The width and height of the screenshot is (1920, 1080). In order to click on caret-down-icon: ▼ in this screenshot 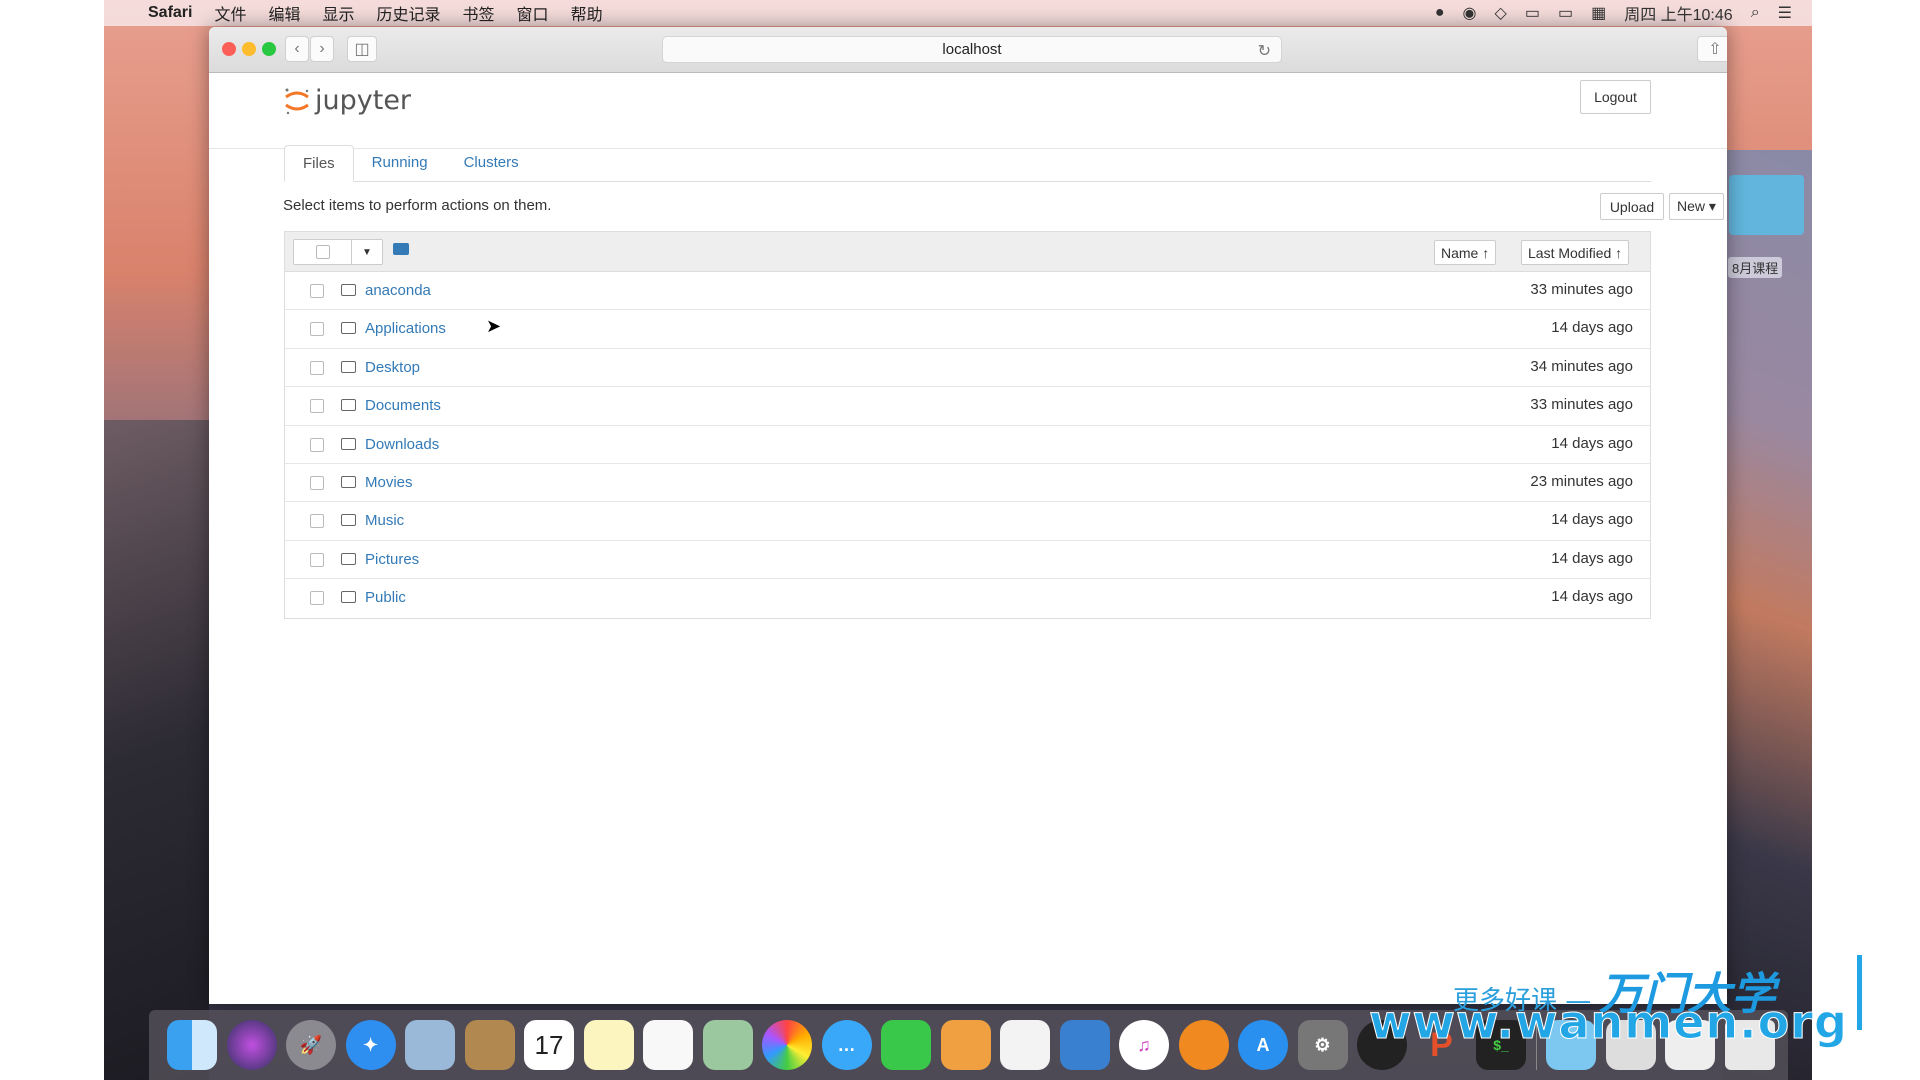, I will do `click(367, 252)`.